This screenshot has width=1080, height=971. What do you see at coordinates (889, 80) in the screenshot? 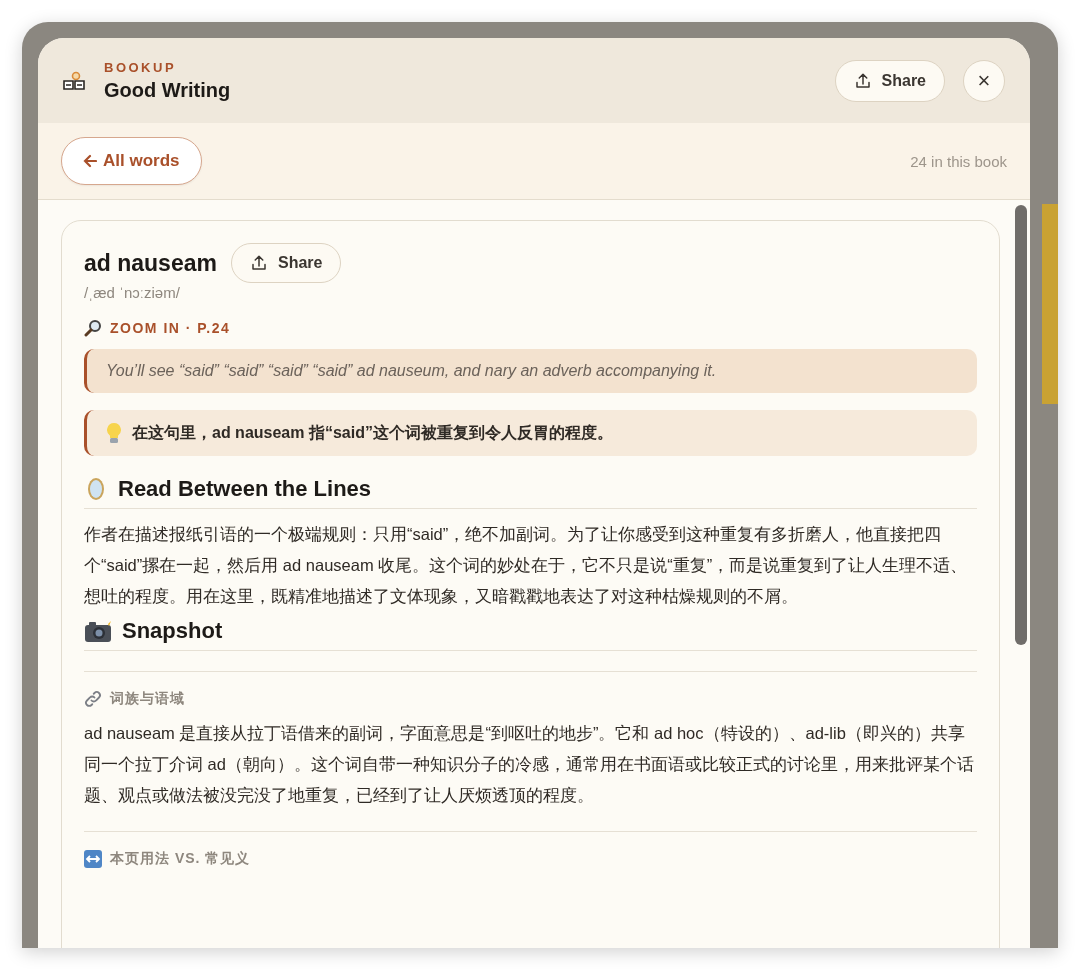
I see `share-button: Share` at bounding box center [889, 80].